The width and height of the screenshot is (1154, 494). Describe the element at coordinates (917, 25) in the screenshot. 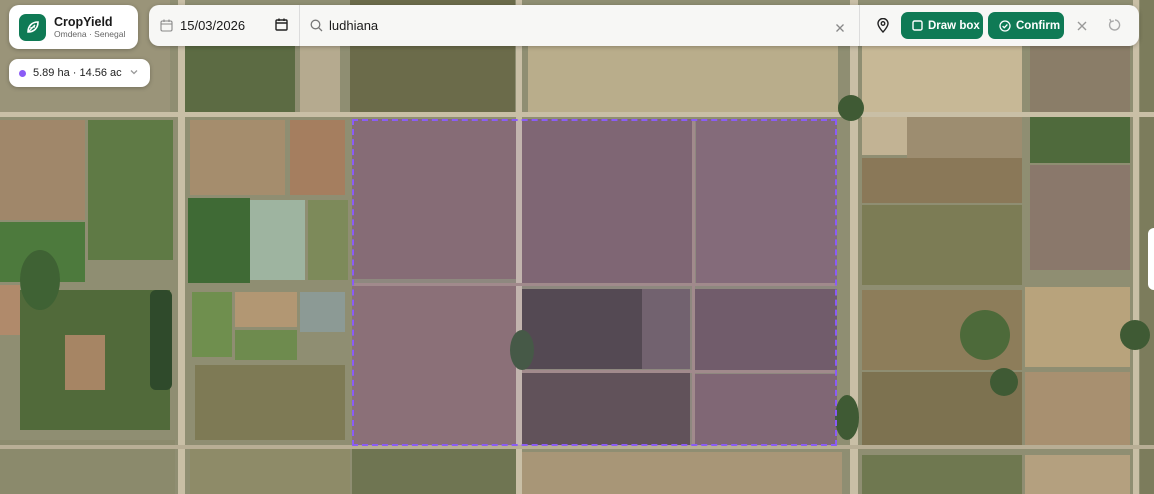

I see `square-icon` at that location.